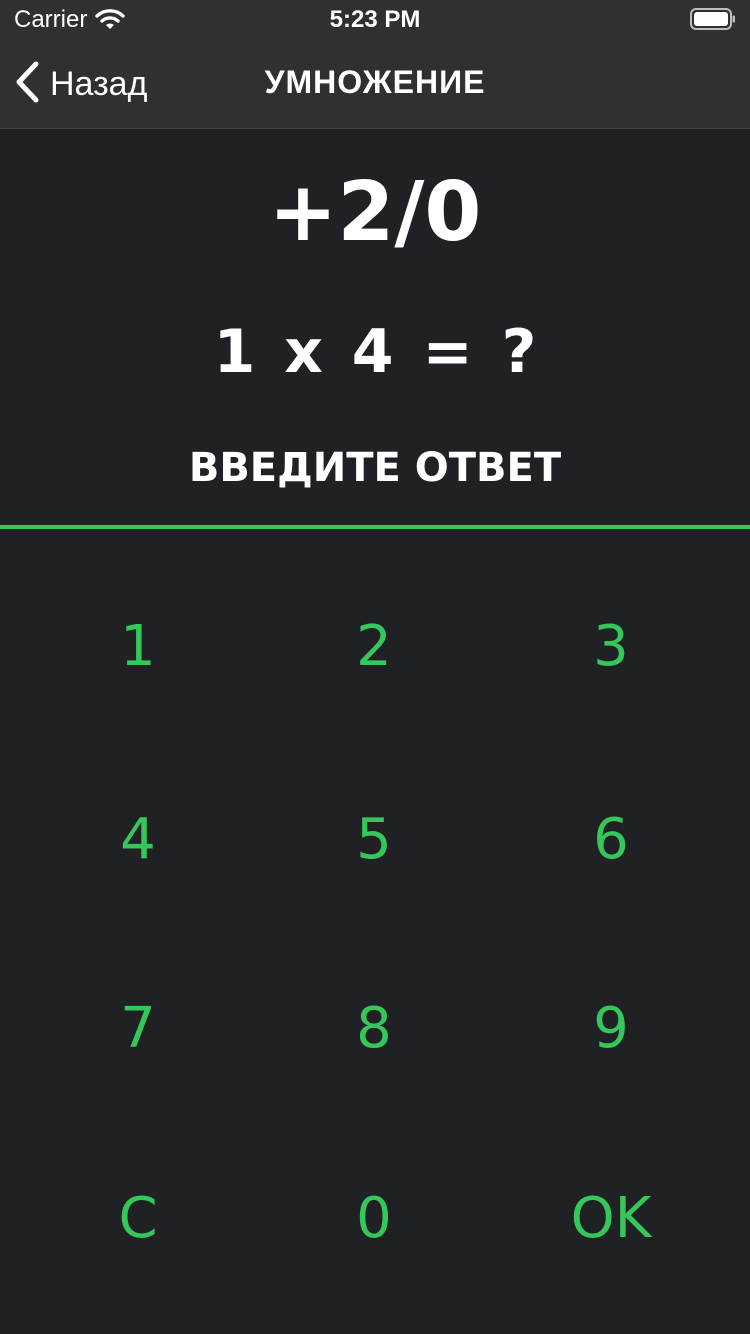  Describe the element at coordinates (375, 468) in the screenshot. I see `answer-field: ВВЕДИТЕ ОТВЕТ` at that location.